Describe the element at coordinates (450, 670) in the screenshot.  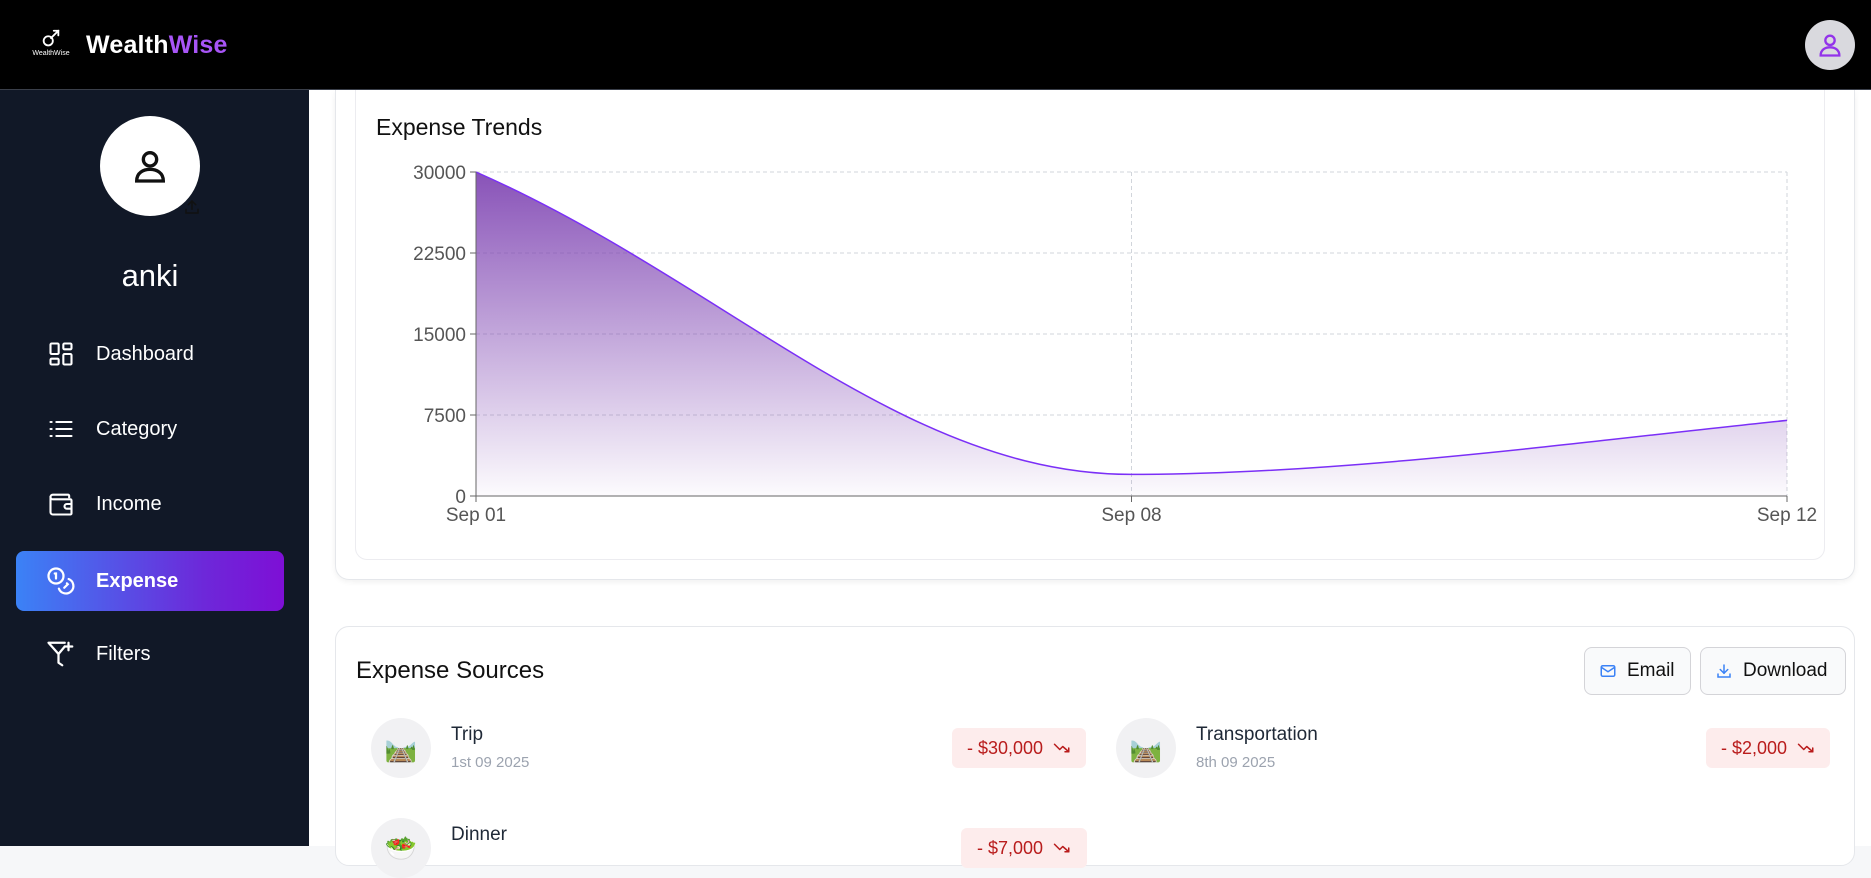
I see `expense-sources-title: Expense Sources` at that location.